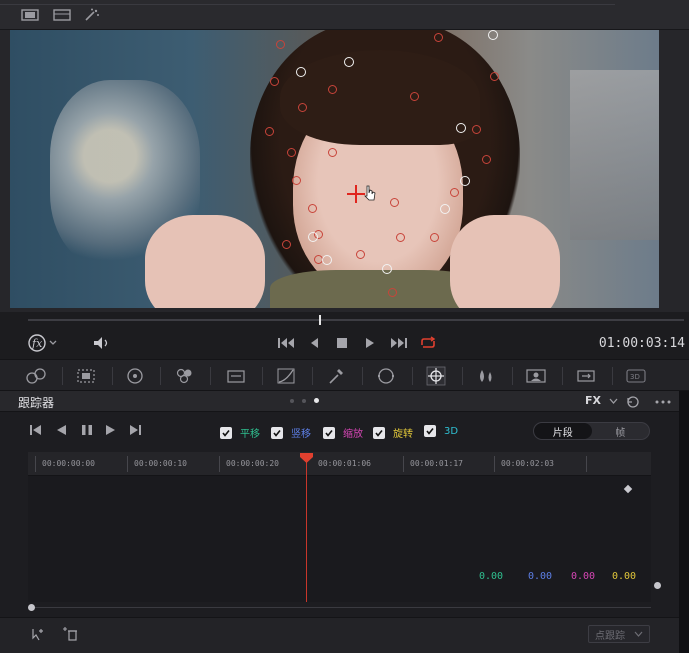 Image resolution: width=689 pixels, height=653 pixels. Describe the element at coordinates (451, 431) in the screenshot. I see `3d-label: 3D` at that location.